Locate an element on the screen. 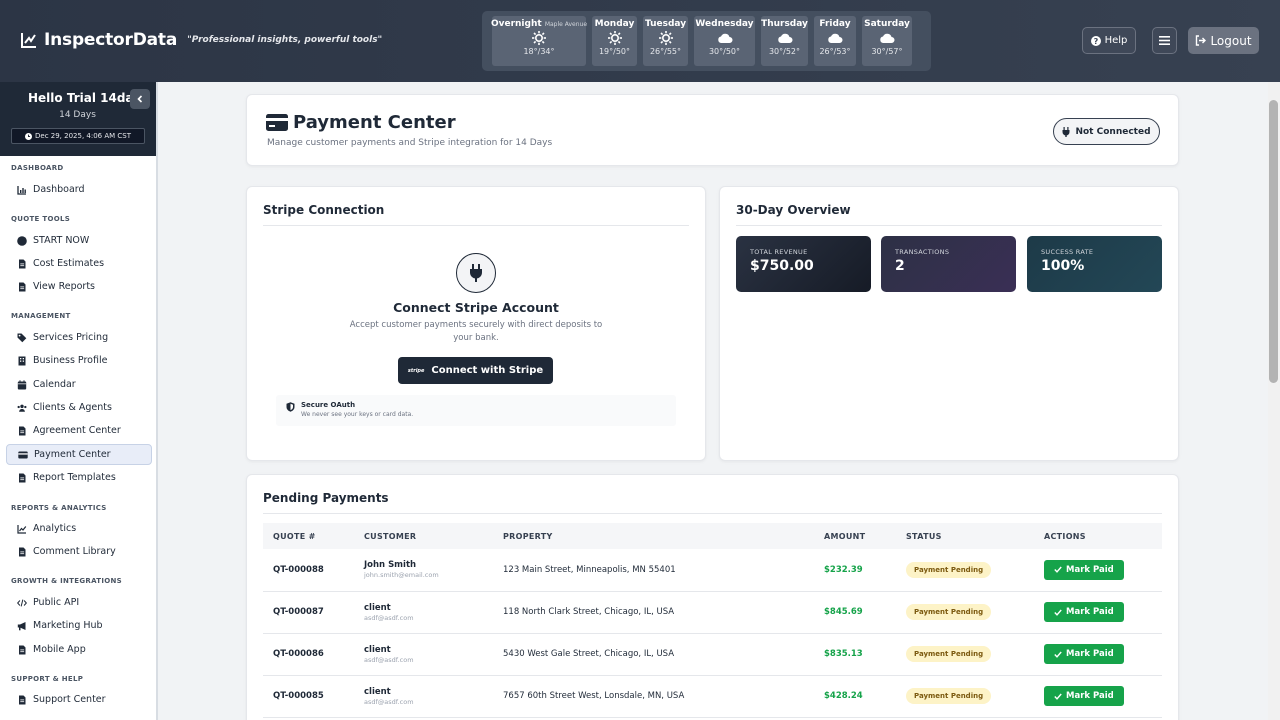 Image resolution: width=1280 pixels, height=720 pixels. sidebar-item-comment-library: Comment Library is located at coordinates (79, 551).